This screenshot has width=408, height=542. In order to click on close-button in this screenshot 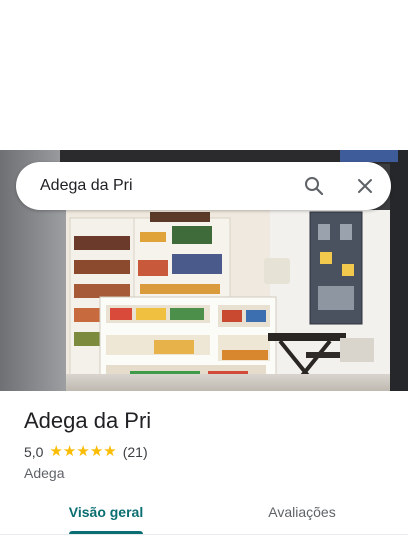, I will do `click(365, 186)`.